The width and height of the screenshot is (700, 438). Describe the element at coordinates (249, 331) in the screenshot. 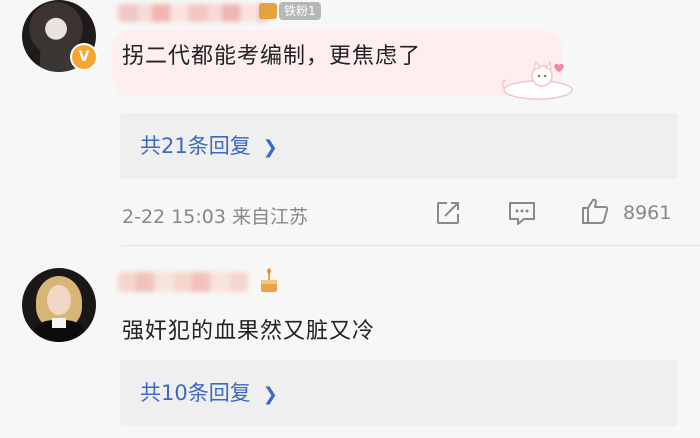

I see `comment-text: 强奸犯的血果然又脏又冷` at that location.